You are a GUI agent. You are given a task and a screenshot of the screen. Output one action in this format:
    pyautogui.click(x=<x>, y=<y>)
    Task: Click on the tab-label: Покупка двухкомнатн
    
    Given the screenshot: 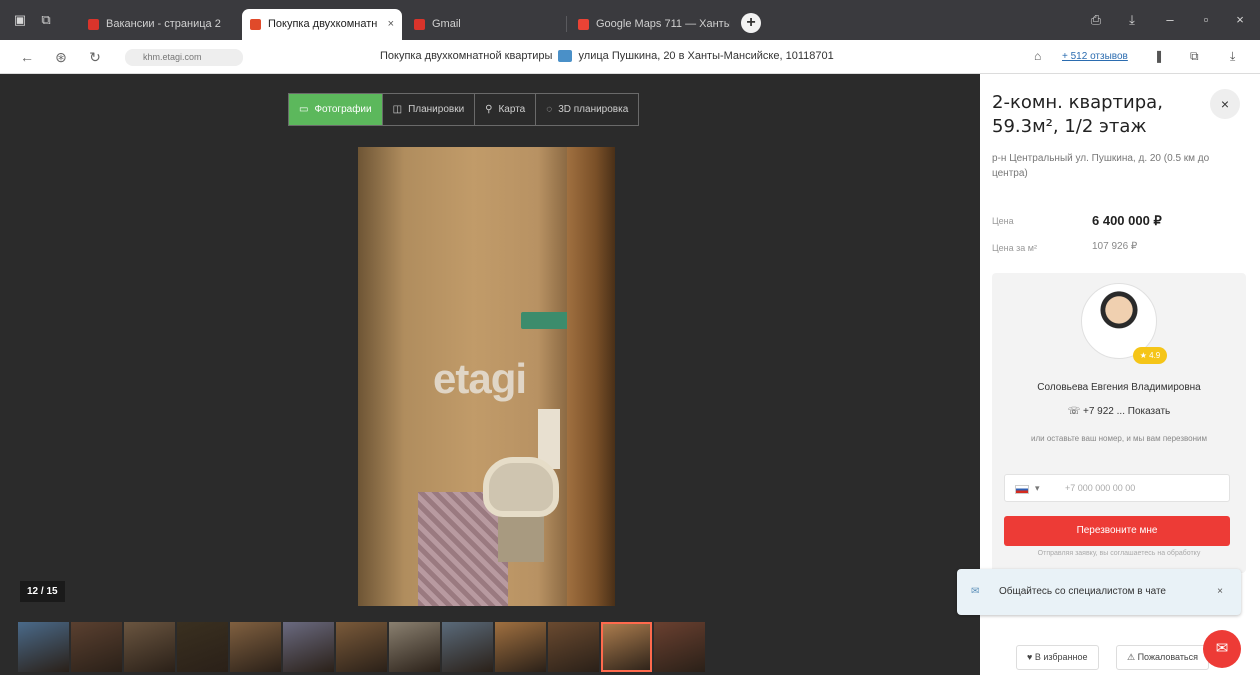 What is the action you would take?
    pyautogui.click(x=323, y=24)
    